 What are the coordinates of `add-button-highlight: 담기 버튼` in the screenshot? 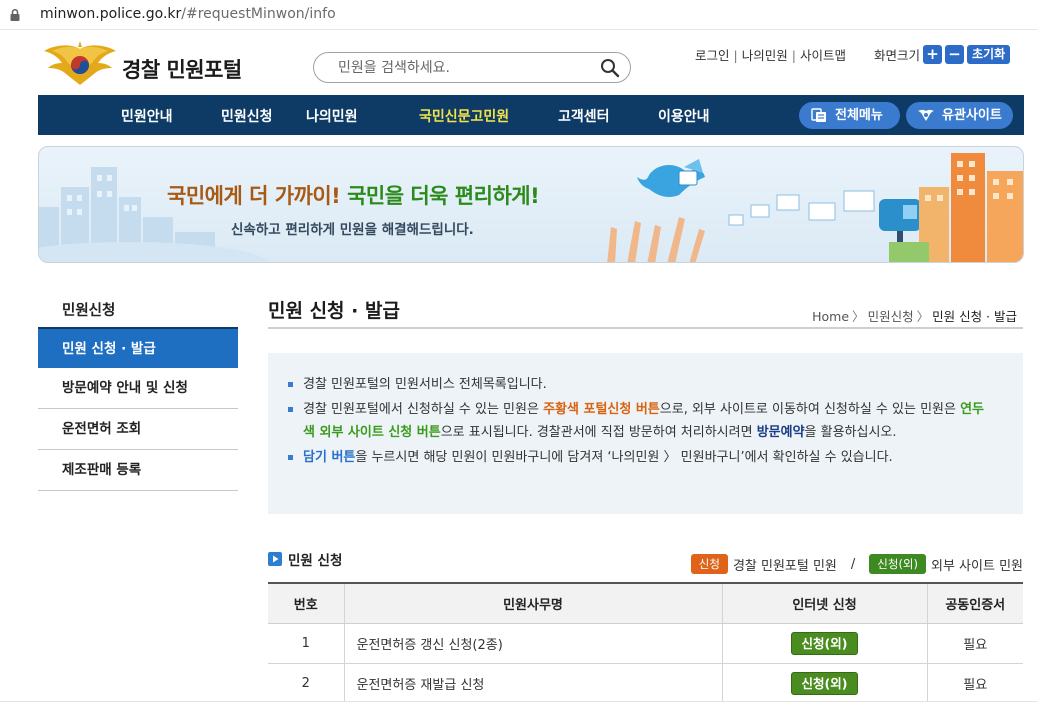 It's located at (329, 457).